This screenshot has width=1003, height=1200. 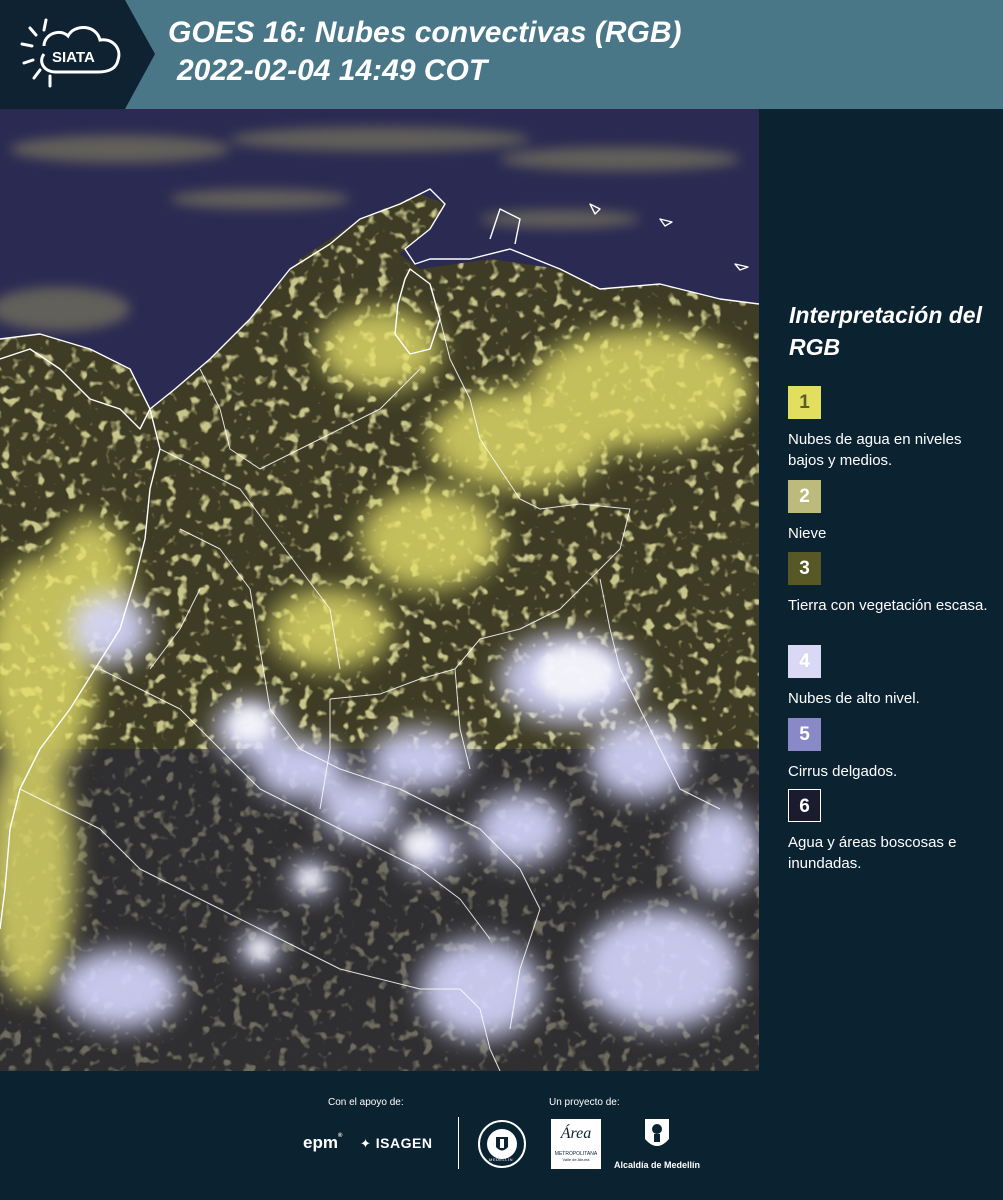 What do you see at coordinates (872, 853) in the screenshot?
I see `legend-label-6: Agua y áreas boscosas e inundadas.` at bounding box center [872, 853].